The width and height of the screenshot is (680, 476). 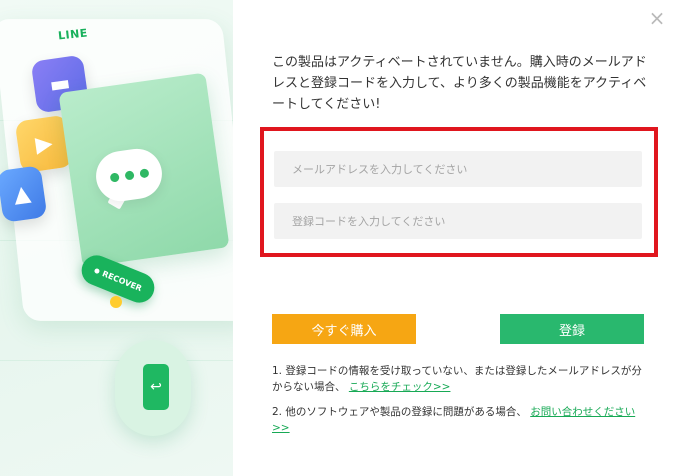 I want to click on help-note-2: 2. 他のソフトウェアや製品の登録に問題がある場合、 お問い合わせください>>, so click(x=462, y=420).